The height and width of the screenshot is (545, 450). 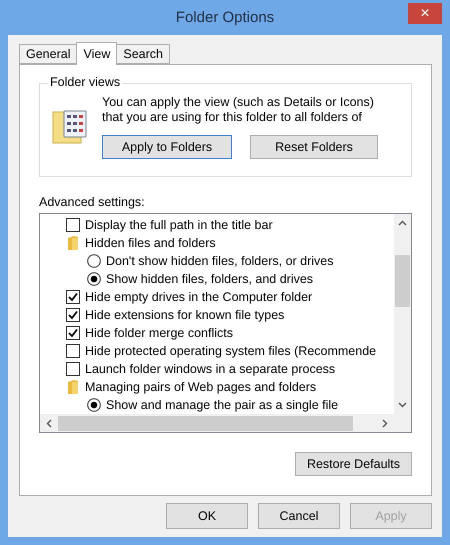 I want to click on tab: Search, so click(x=143, y=54).